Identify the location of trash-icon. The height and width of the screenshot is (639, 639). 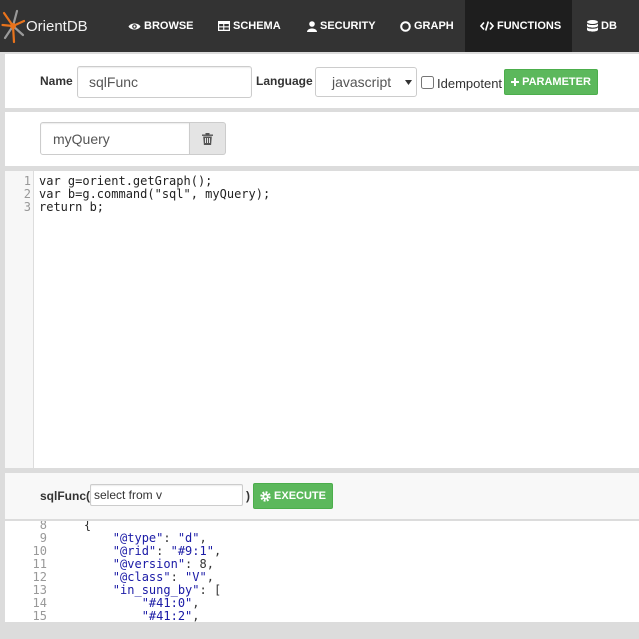
(207, 138).